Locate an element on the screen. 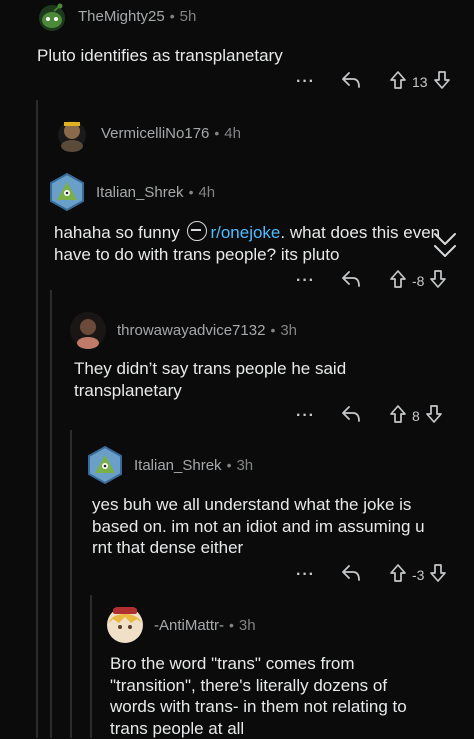 The width and height of the screenshot is (474, 739). comment-header: Italian_Shrek • 3h is located at coordinates (169, 465).